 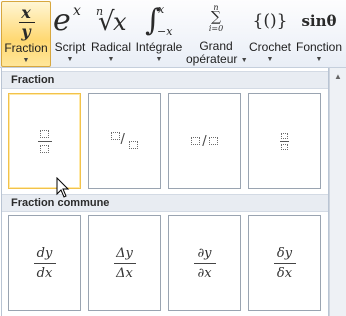 What do you see at coordinates (319, 47) in the screenshot?
I see `function-button-label: Fonction` at bounding box center [319, 47].